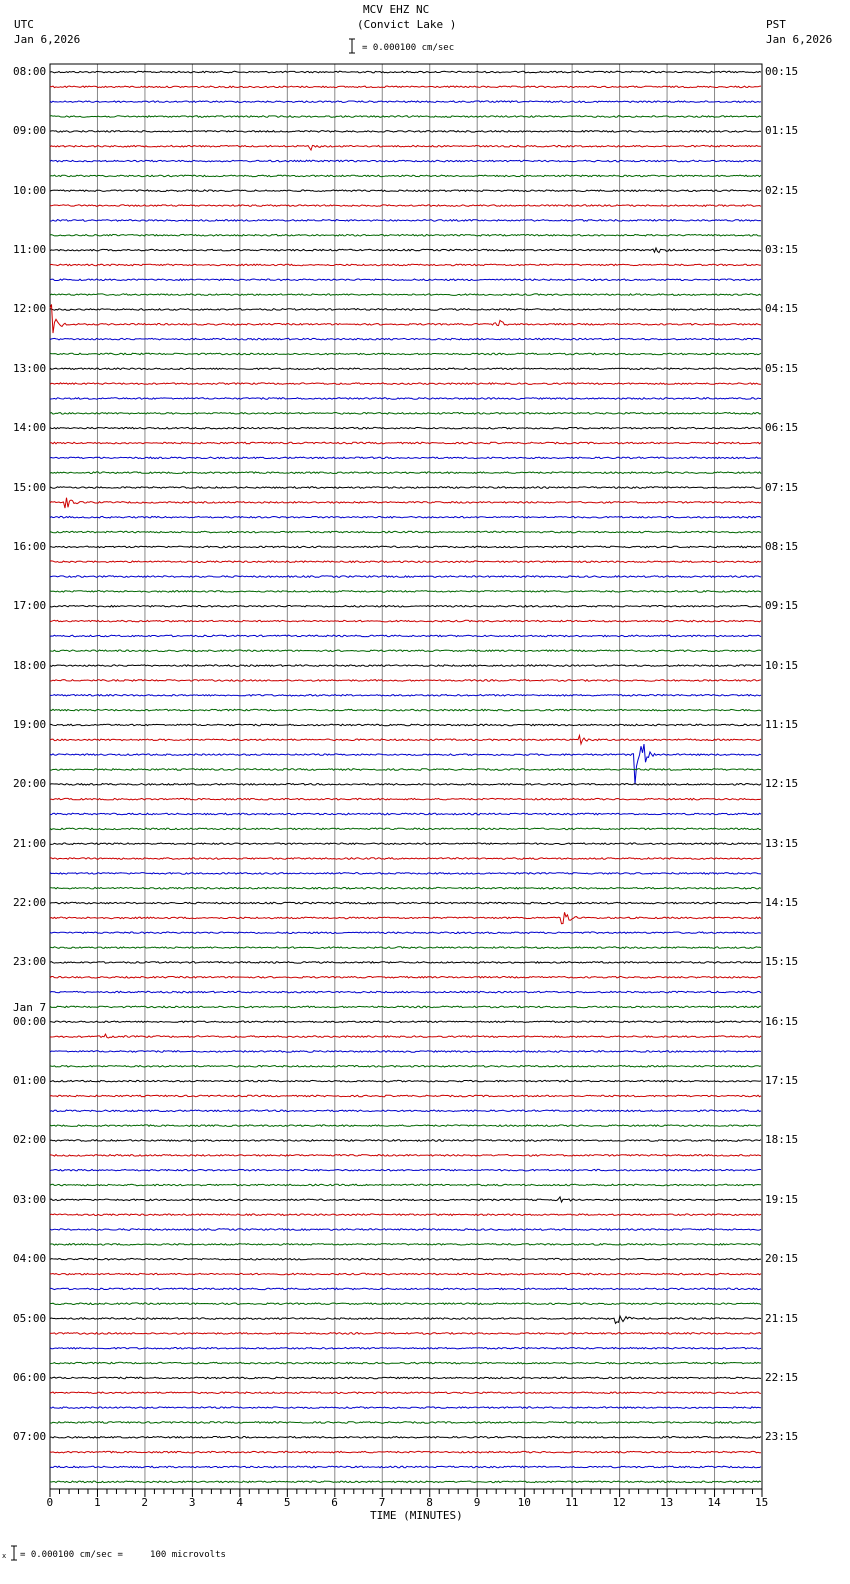 The image size is (850, 1584). What do you see at coordinates (782, 428) in the screenshot?
I see `pst-hour-label: 06:15` at bounding box center [782, 428].